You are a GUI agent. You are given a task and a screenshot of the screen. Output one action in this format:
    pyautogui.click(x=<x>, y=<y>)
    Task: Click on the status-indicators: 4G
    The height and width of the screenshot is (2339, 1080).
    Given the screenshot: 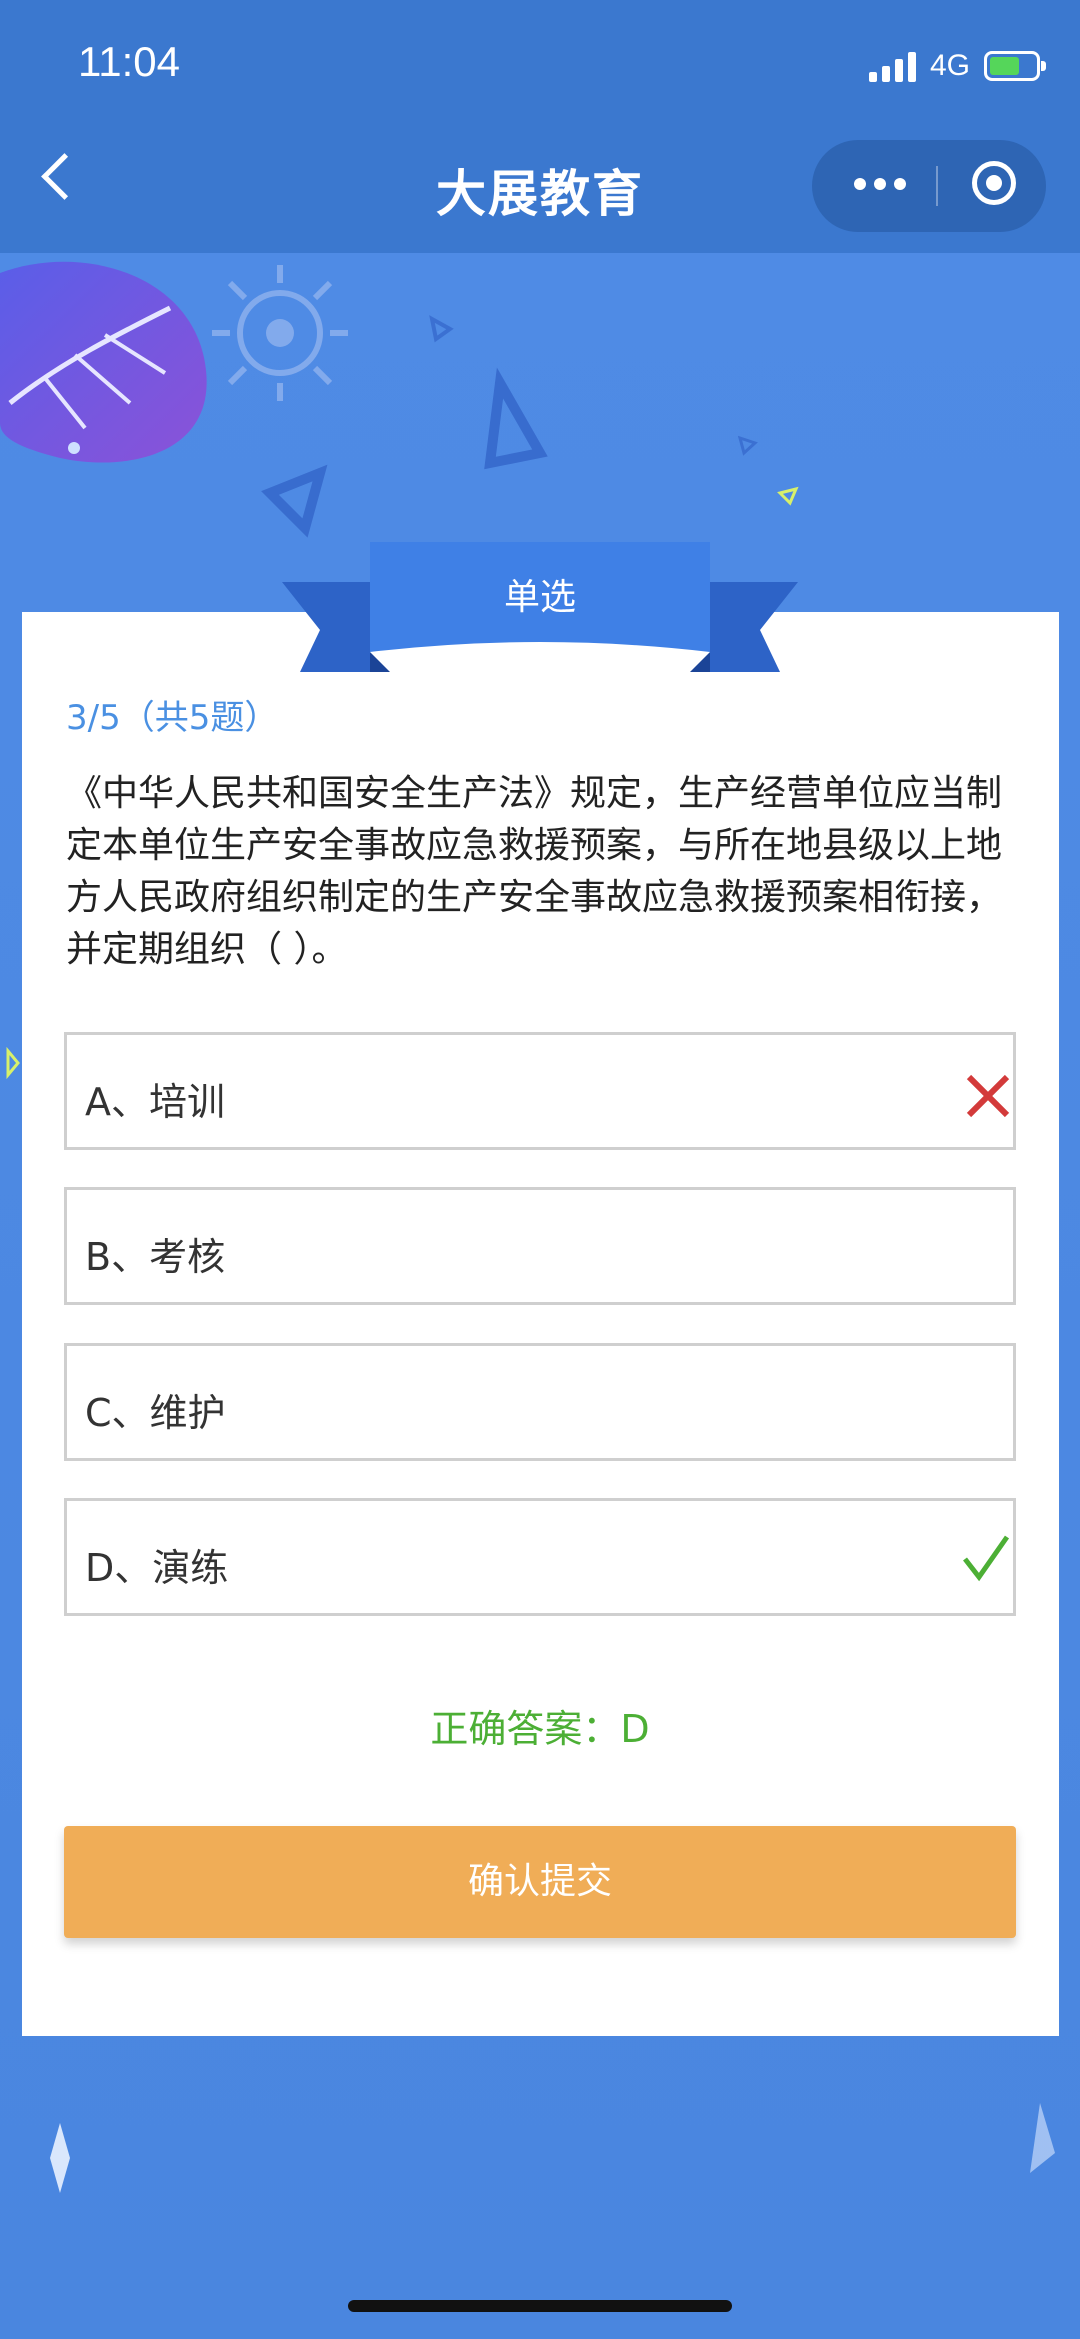 What is the action you would take?
    pyautogui.click(x=957, y=66)
    